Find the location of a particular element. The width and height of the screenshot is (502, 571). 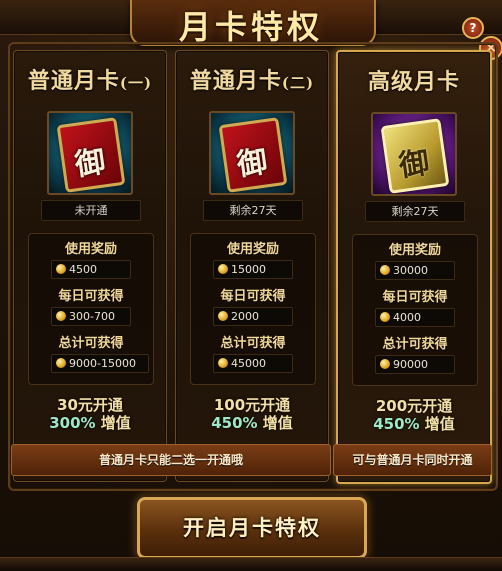

help-button: ? is located at coordinates (473, 28).